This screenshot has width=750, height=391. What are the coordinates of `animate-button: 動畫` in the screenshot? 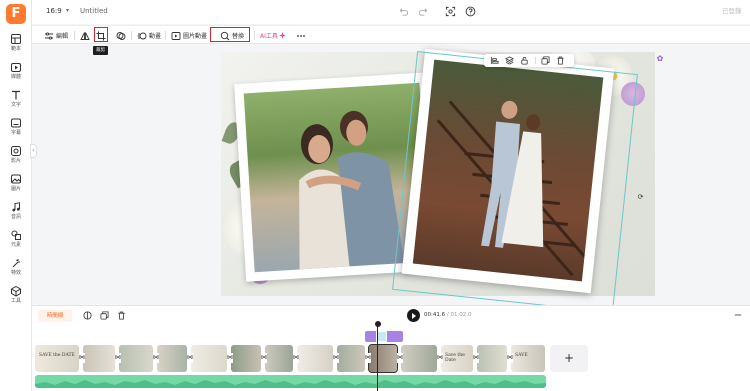 It's located at (149, 35).